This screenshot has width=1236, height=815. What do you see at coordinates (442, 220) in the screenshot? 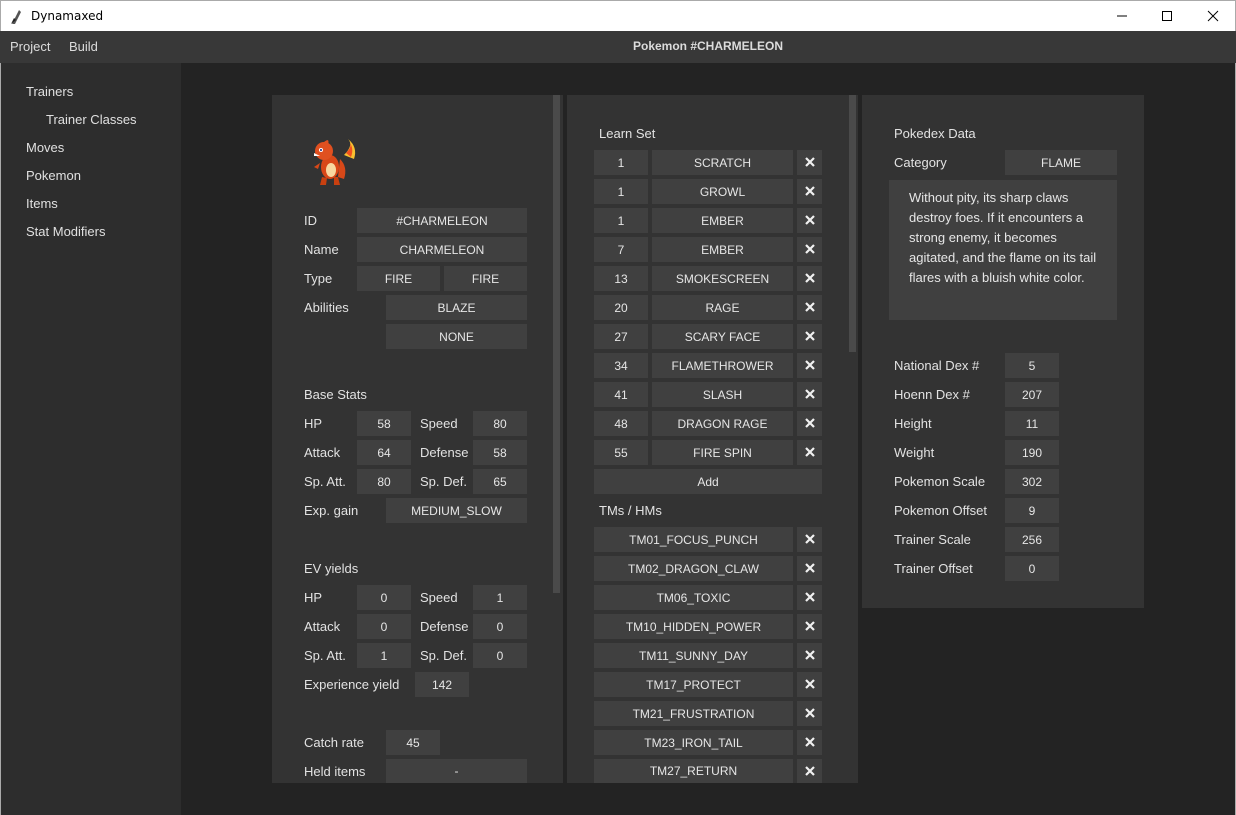
I see `id-field: #CHARMELEON` at bounding box center [442, 220].